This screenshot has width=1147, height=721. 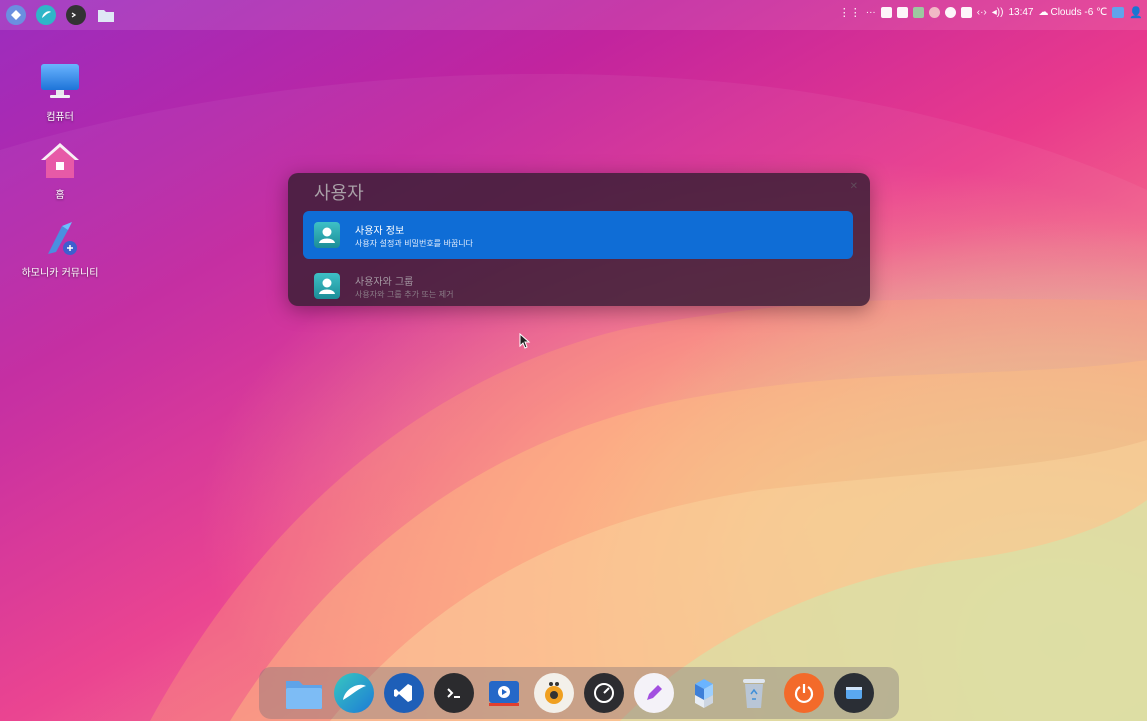 I want to click on desktop-icon, so click(x=1118, y=12).